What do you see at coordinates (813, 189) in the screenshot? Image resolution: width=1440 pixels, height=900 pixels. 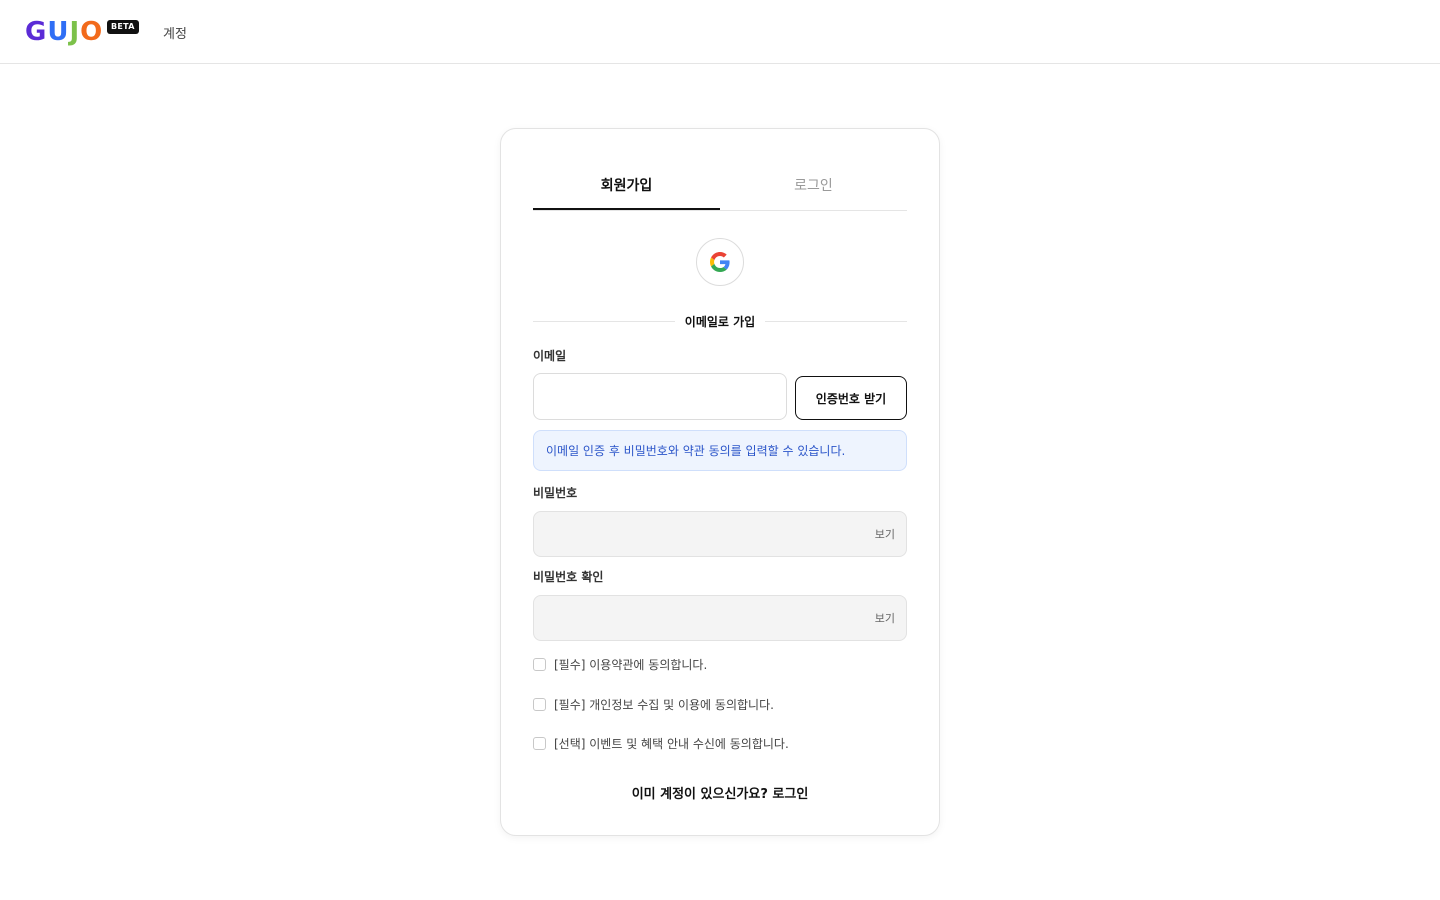 I see `tab-login: 로그인` at bounding box center [813, 189].